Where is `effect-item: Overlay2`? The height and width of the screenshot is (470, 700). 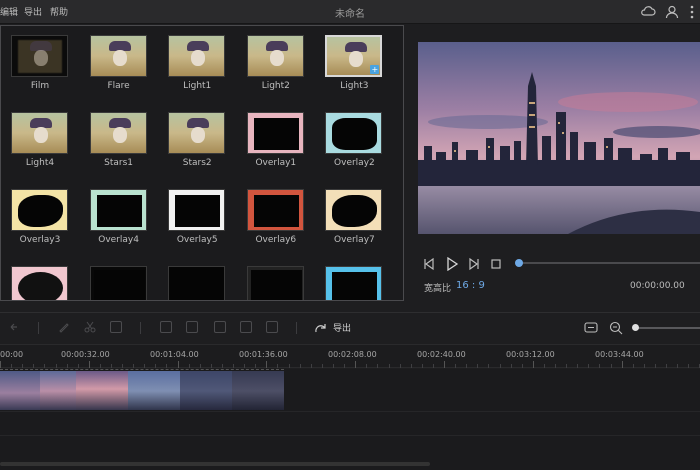 effect-item: Overlay2 is located at coordinates (354, 143).